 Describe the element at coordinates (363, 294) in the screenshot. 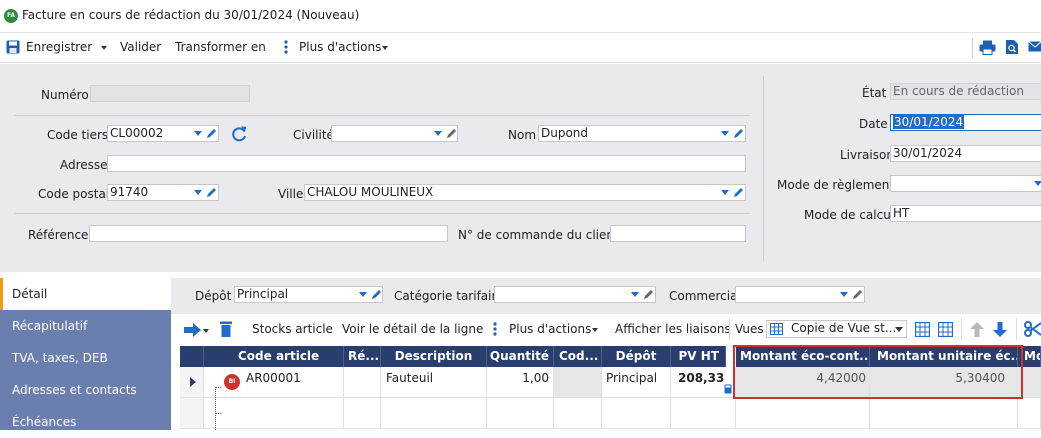

I see `depot-dropdown-icon` at that location.